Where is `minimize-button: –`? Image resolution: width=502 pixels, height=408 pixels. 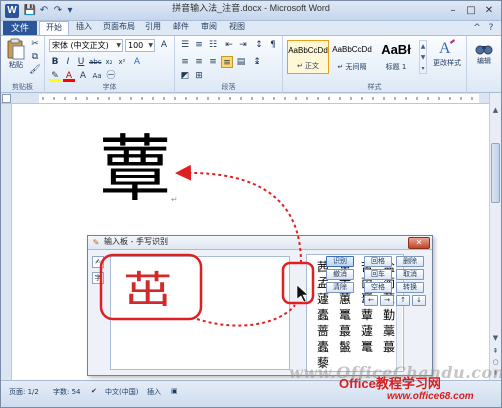
minimize-button: – is located at coordinates (453, 10).